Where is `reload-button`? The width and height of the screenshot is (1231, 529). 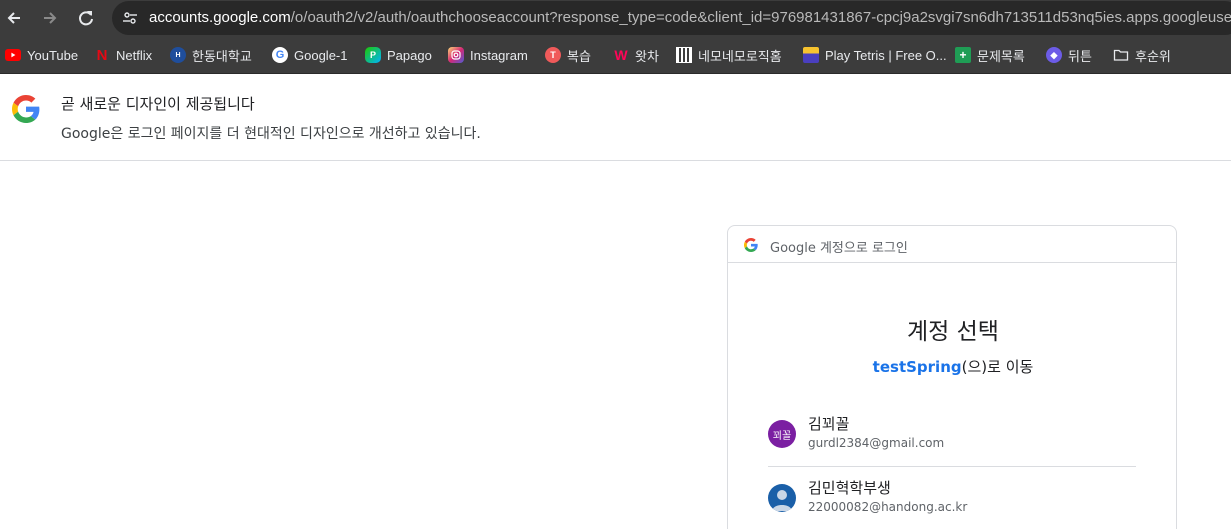
reload-button is located at coordinates (86, 18).